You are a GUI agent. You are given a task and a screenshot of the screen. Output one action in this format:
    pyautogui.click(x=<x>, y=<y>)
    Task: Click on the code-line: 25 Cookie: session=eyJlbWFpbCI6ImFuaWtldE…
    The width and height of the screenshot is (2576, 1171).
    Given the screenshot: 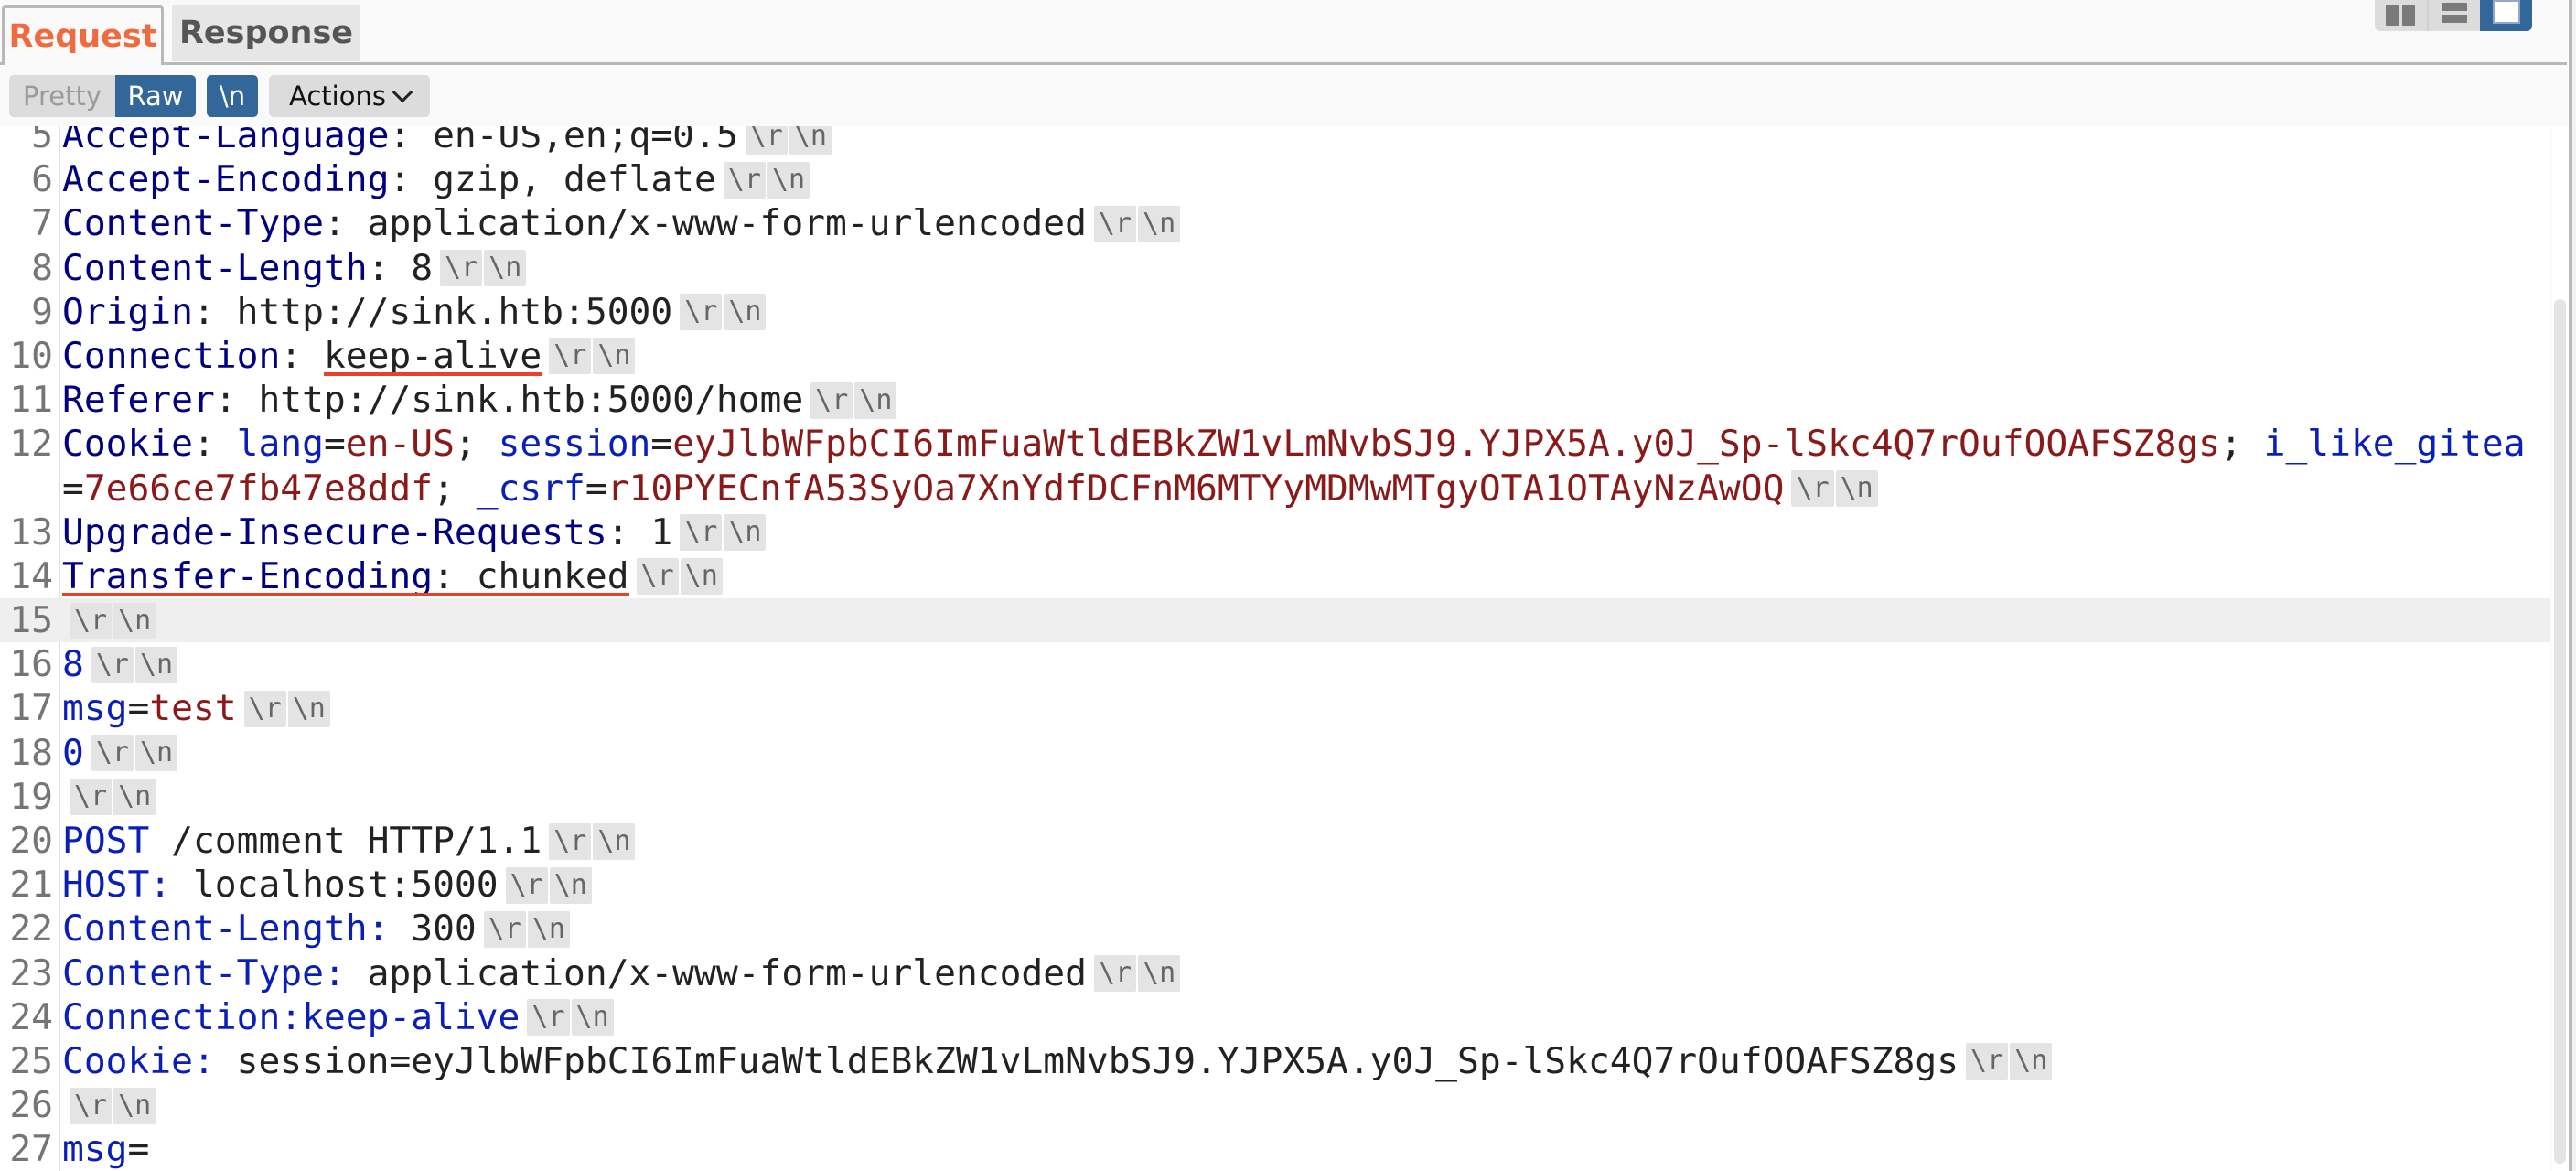 What is the action you would take?
    pyautogui.click(x=1275, y=1061)
    